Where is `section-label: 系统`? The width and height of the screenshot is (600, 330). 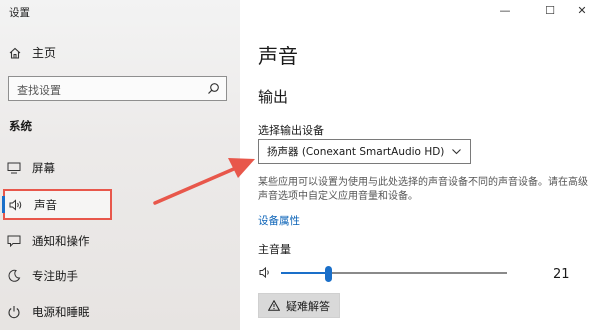 section-label: 系统 is located at coordinates (20, 126).